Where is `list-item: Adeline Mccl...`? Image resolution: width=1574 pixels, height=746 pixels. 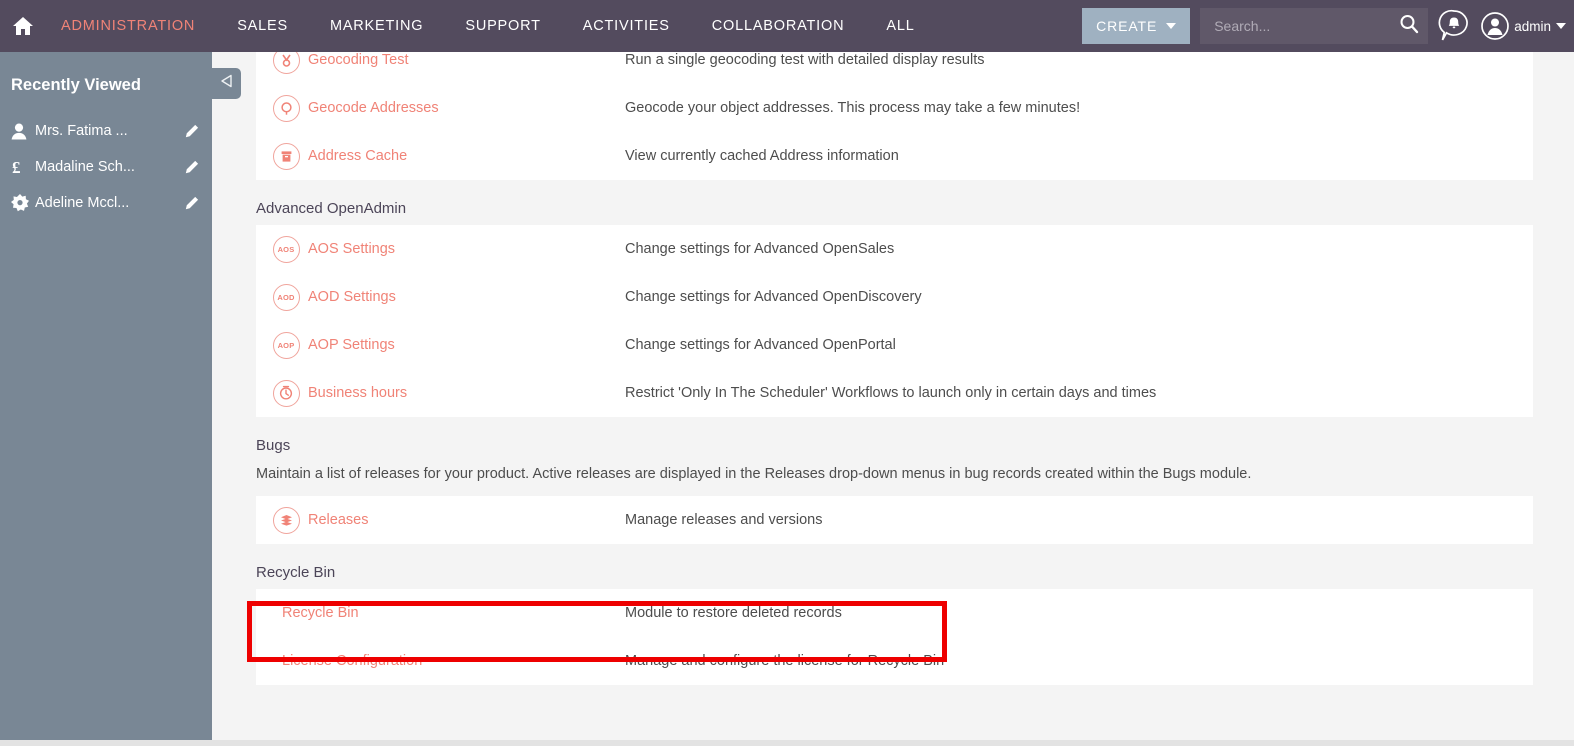
list-item: Adeline Mccl... is located at coordinates (106, 203).